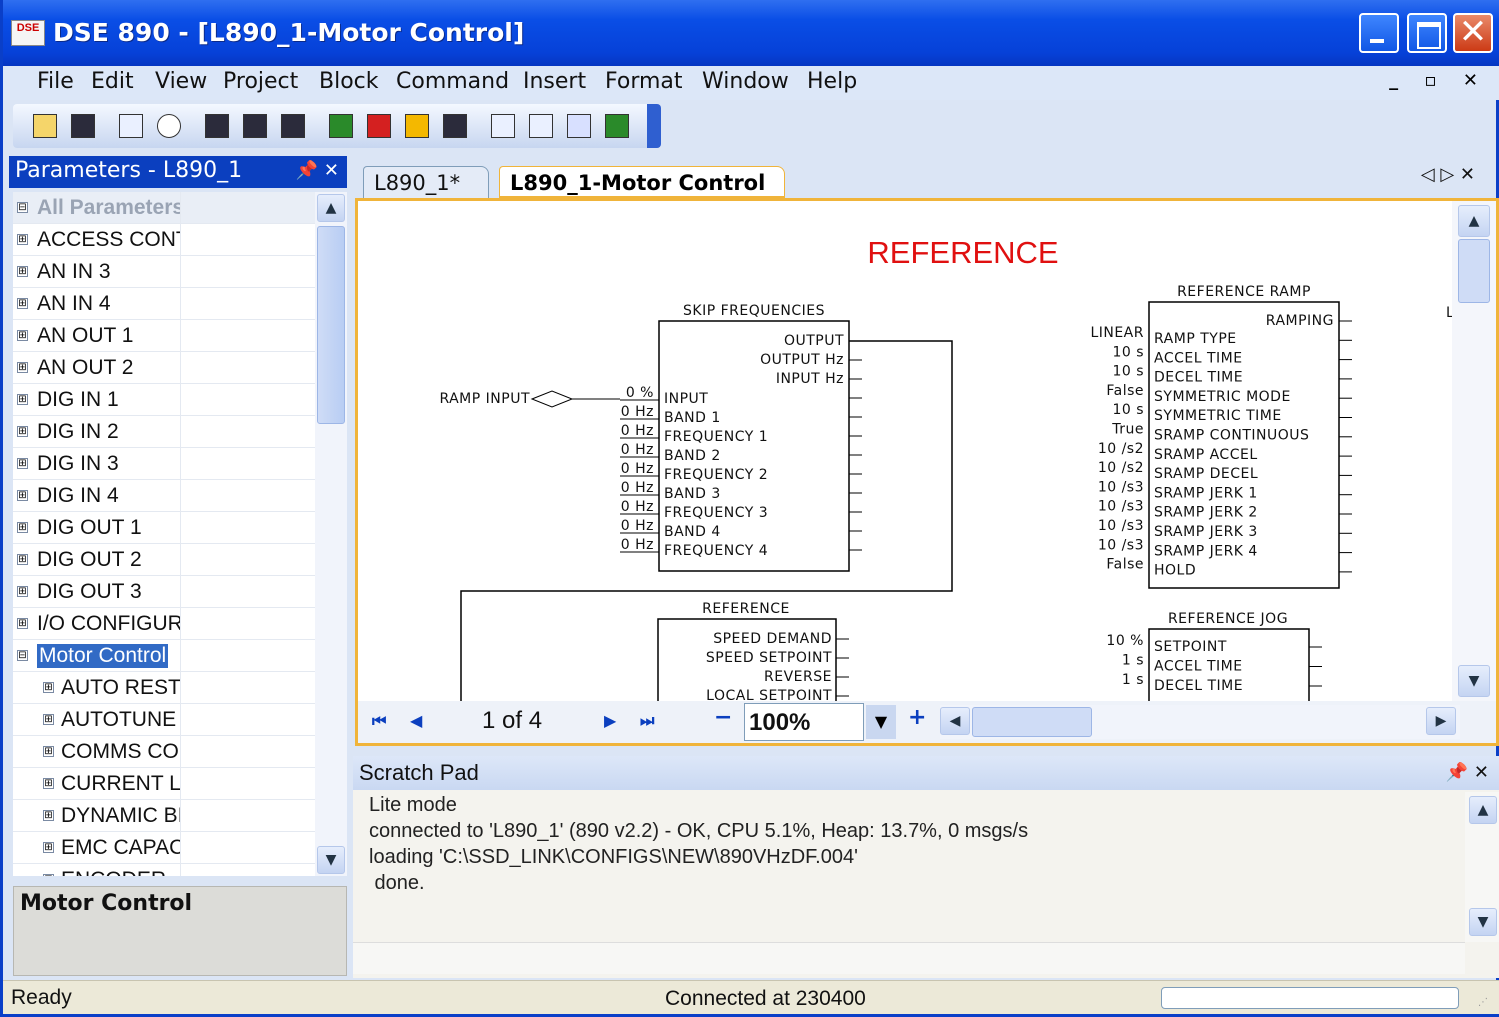 This screenshot has height=1017, width=1499. I want to click on zoom-in-icon: +, so click(917, 717).